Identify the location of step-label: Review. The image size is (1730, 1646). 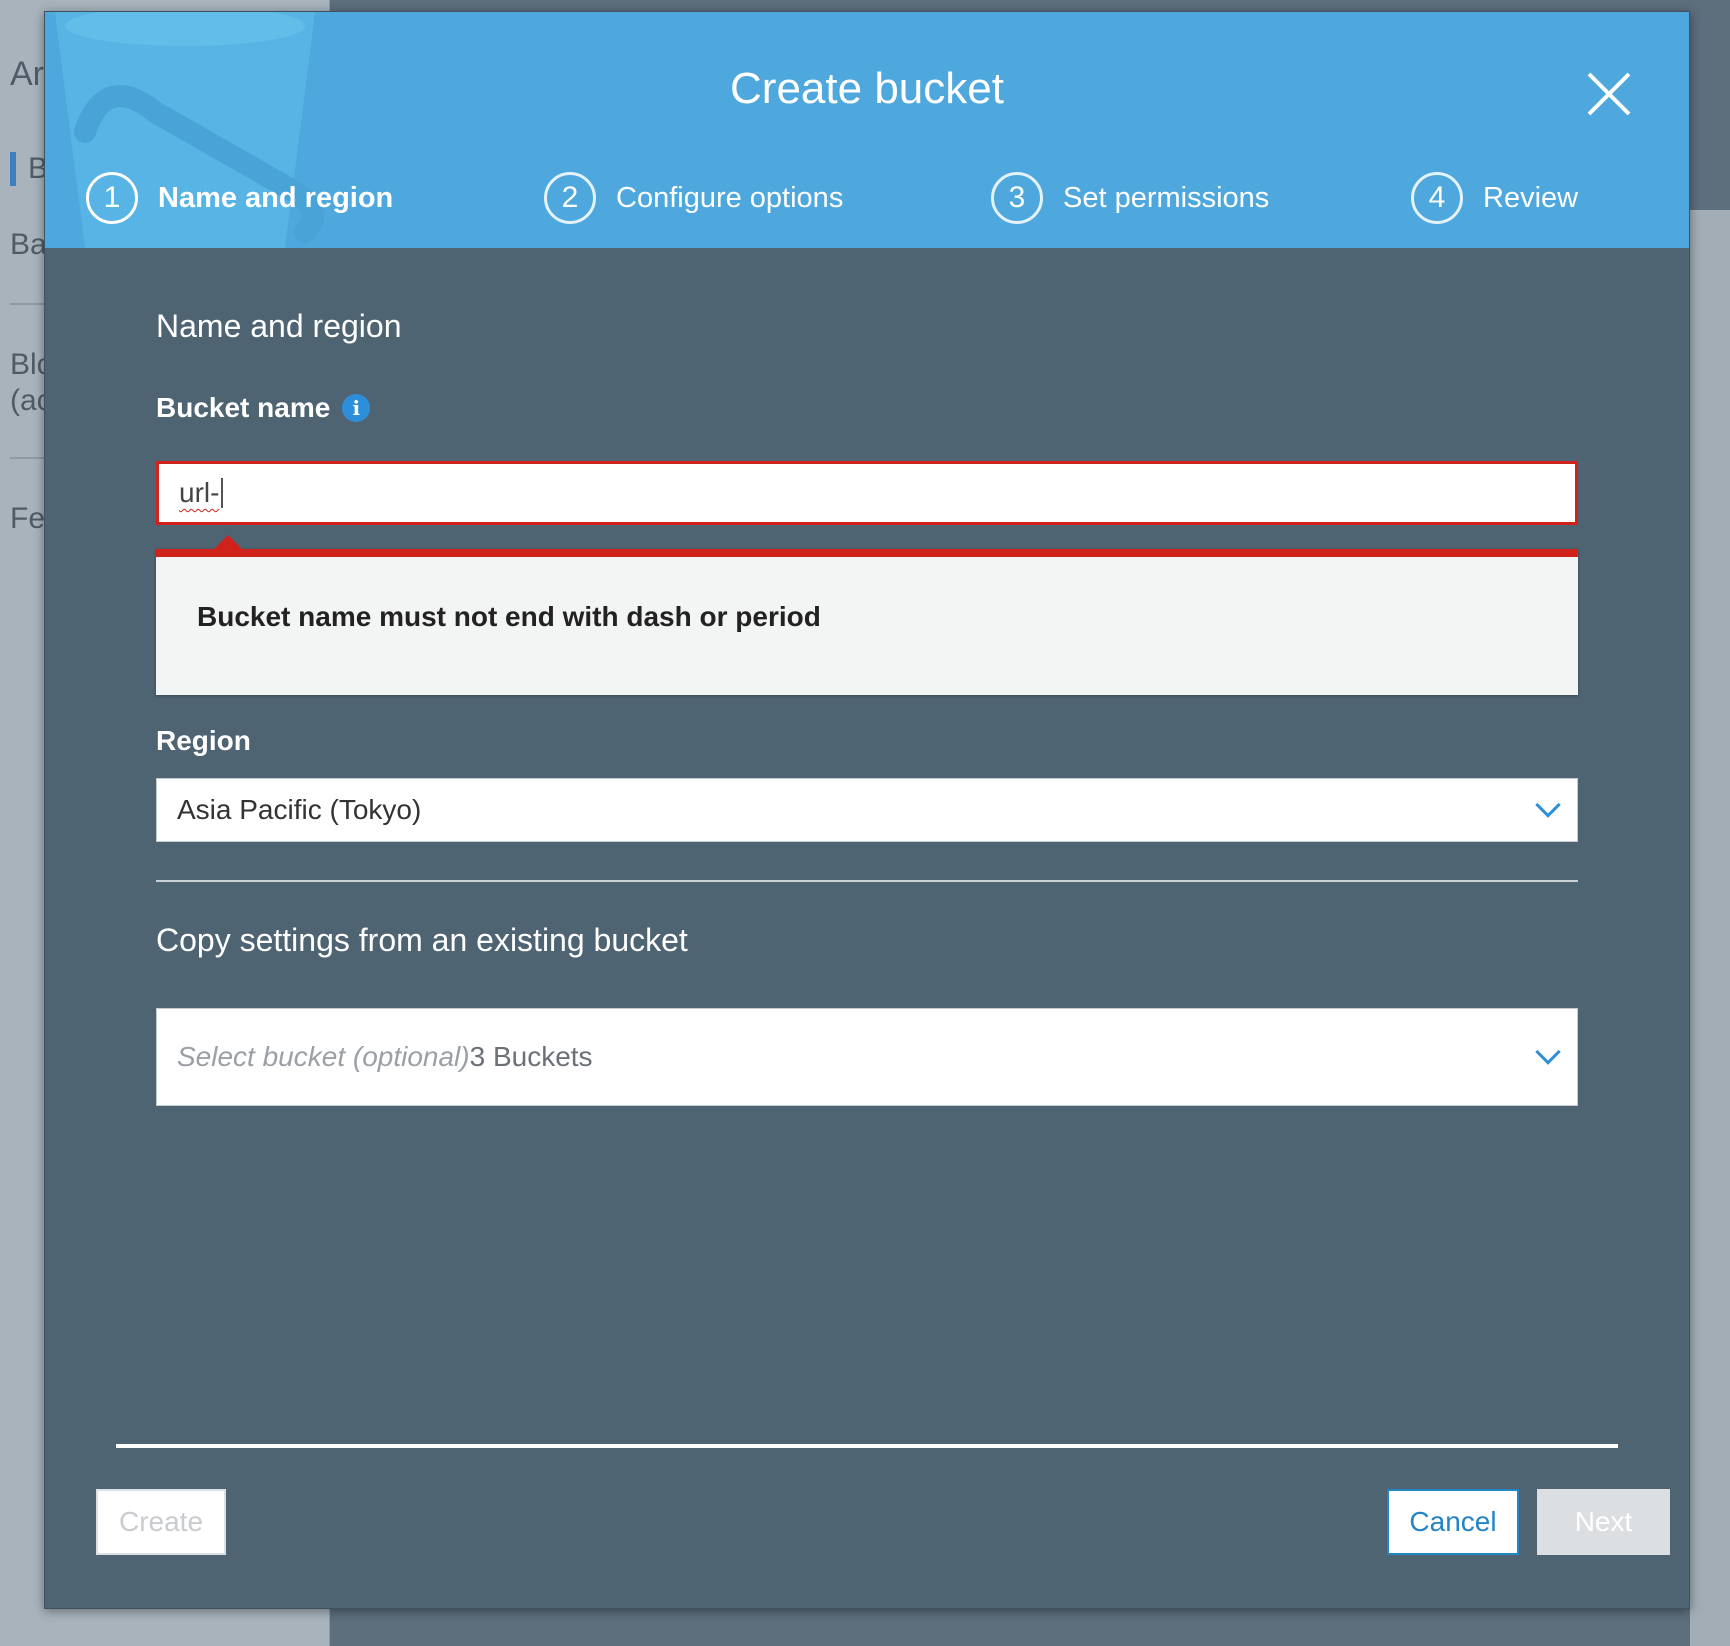
(1531, 197).